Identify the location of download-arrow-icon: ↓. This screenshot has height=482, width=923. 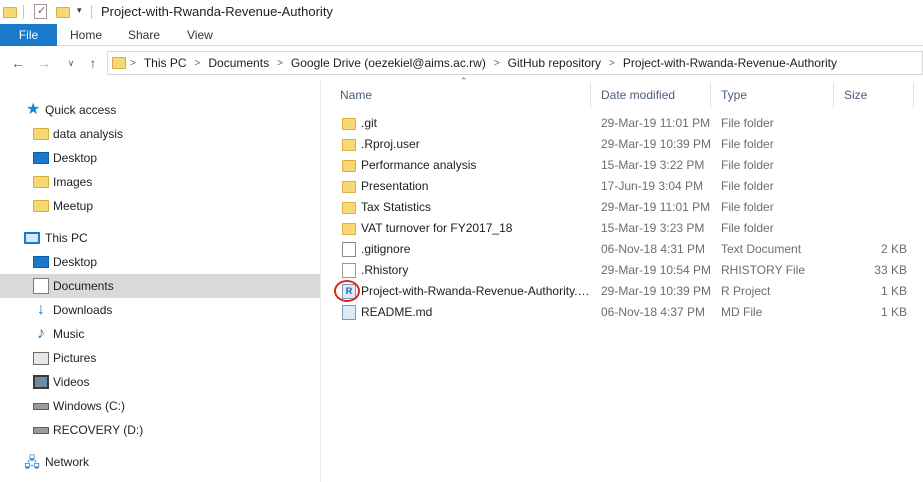
(41, 309).